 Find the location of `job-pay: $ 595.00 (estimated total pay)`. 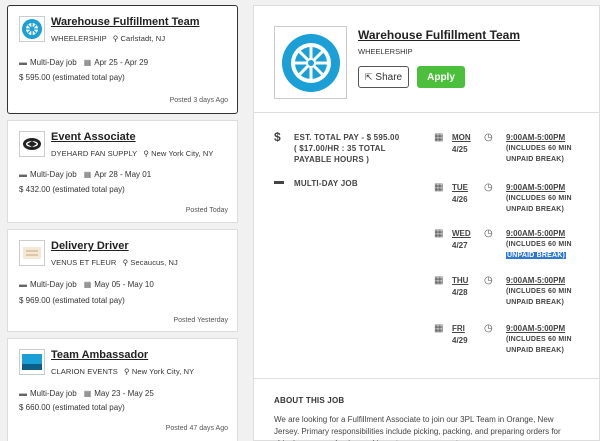

job-pay: $ 595.00 (estimated total pay) is located at coordinates (72, 77).